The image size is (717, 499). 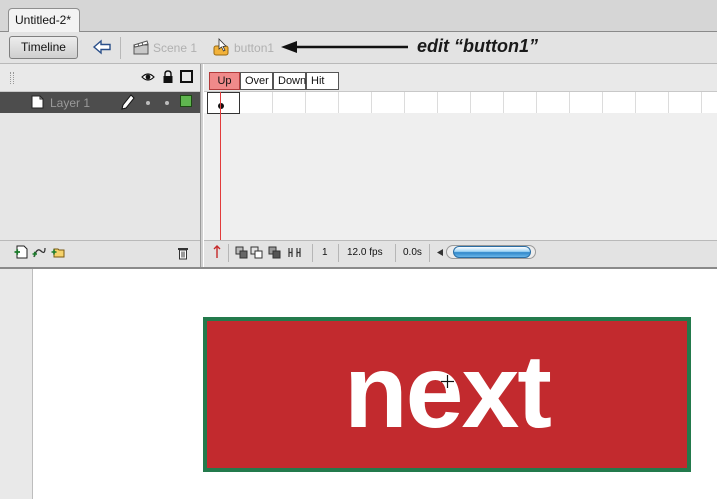 What do you see at coordinates (148, 77) in the screenshot?
I see `eye-icon` at bounding box center [148, 77].